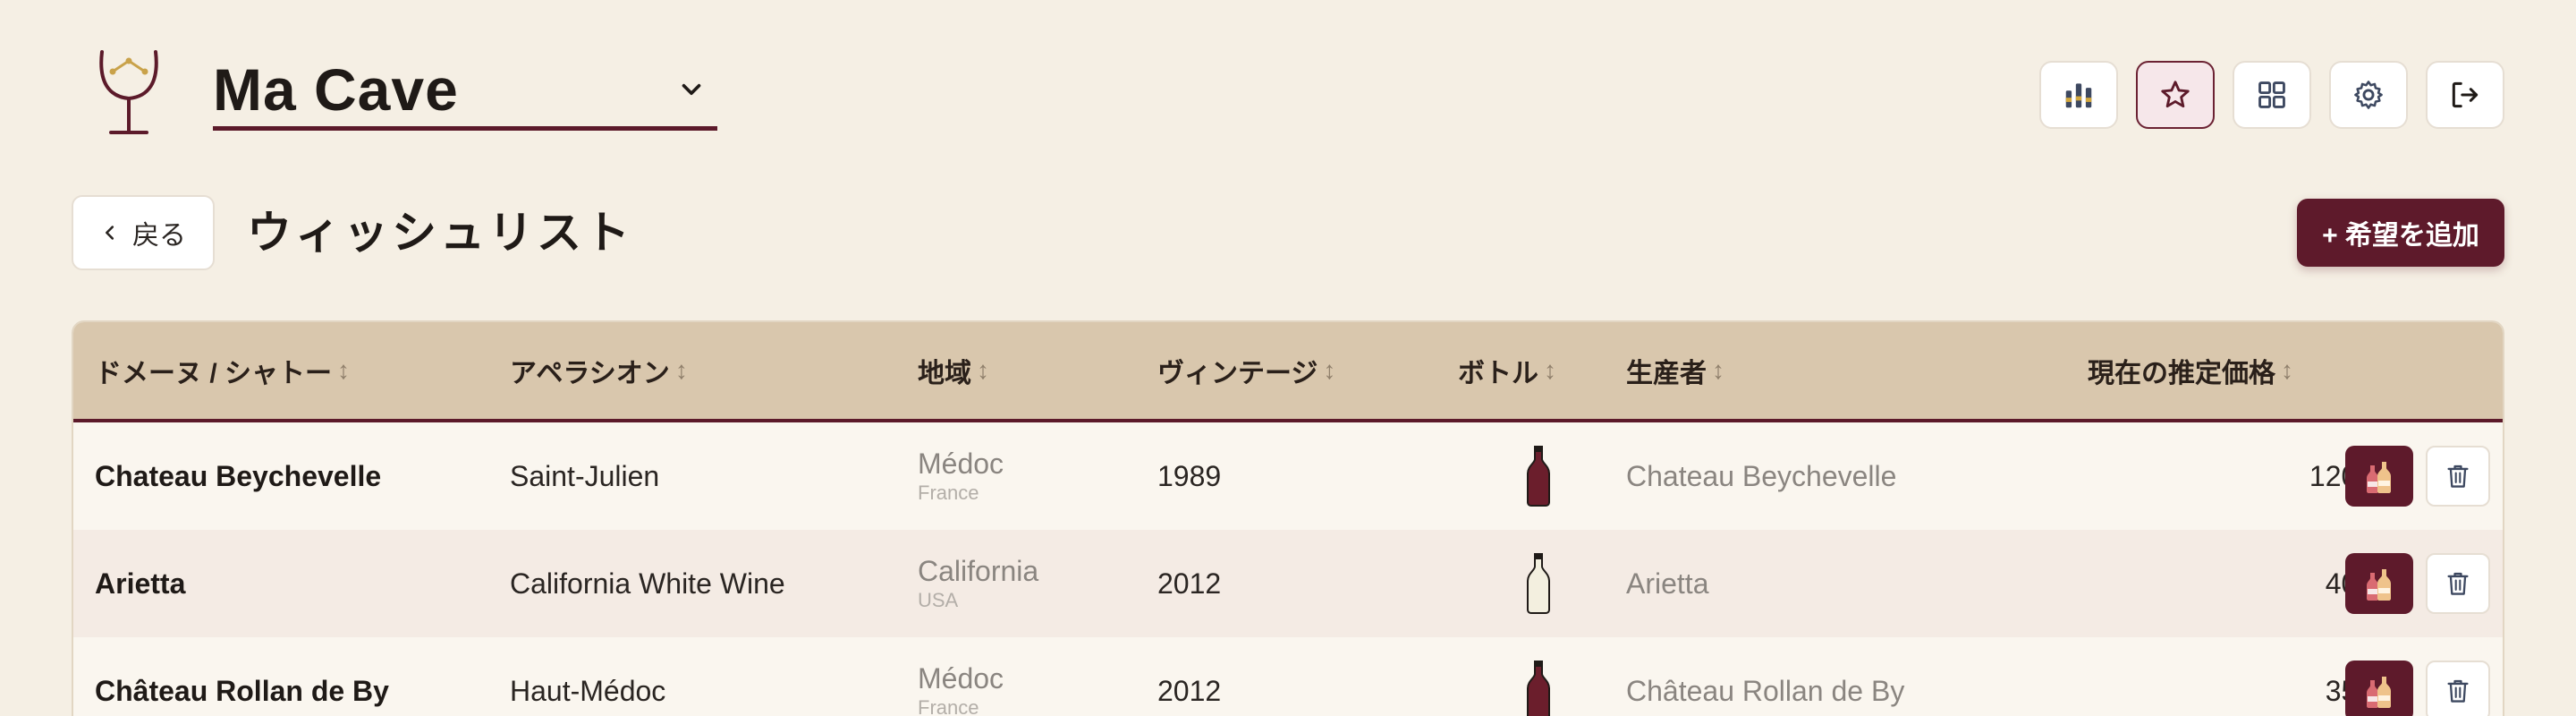 The image size is (2576, 716). I want to click on domaine-cell: Arietta, so click(140, 583).